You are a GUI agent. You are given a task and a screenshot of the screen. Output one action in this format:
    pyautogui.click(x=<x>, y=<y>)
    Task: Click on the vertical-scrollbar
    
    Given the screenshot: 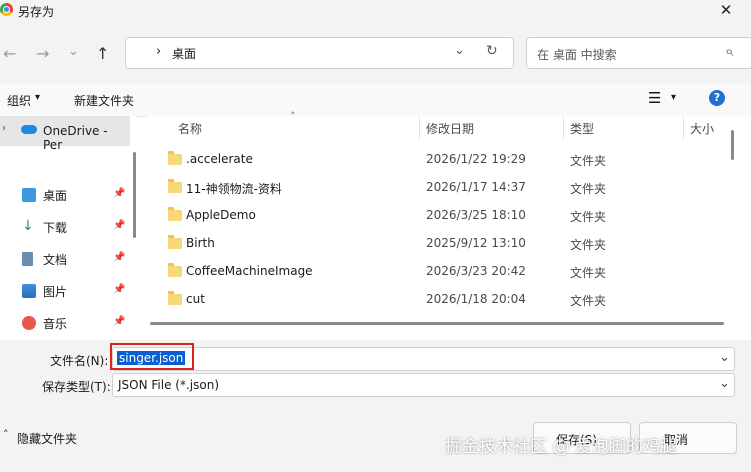 What is the action you would take?
    pyautogui.click(x=732, y=145)
    